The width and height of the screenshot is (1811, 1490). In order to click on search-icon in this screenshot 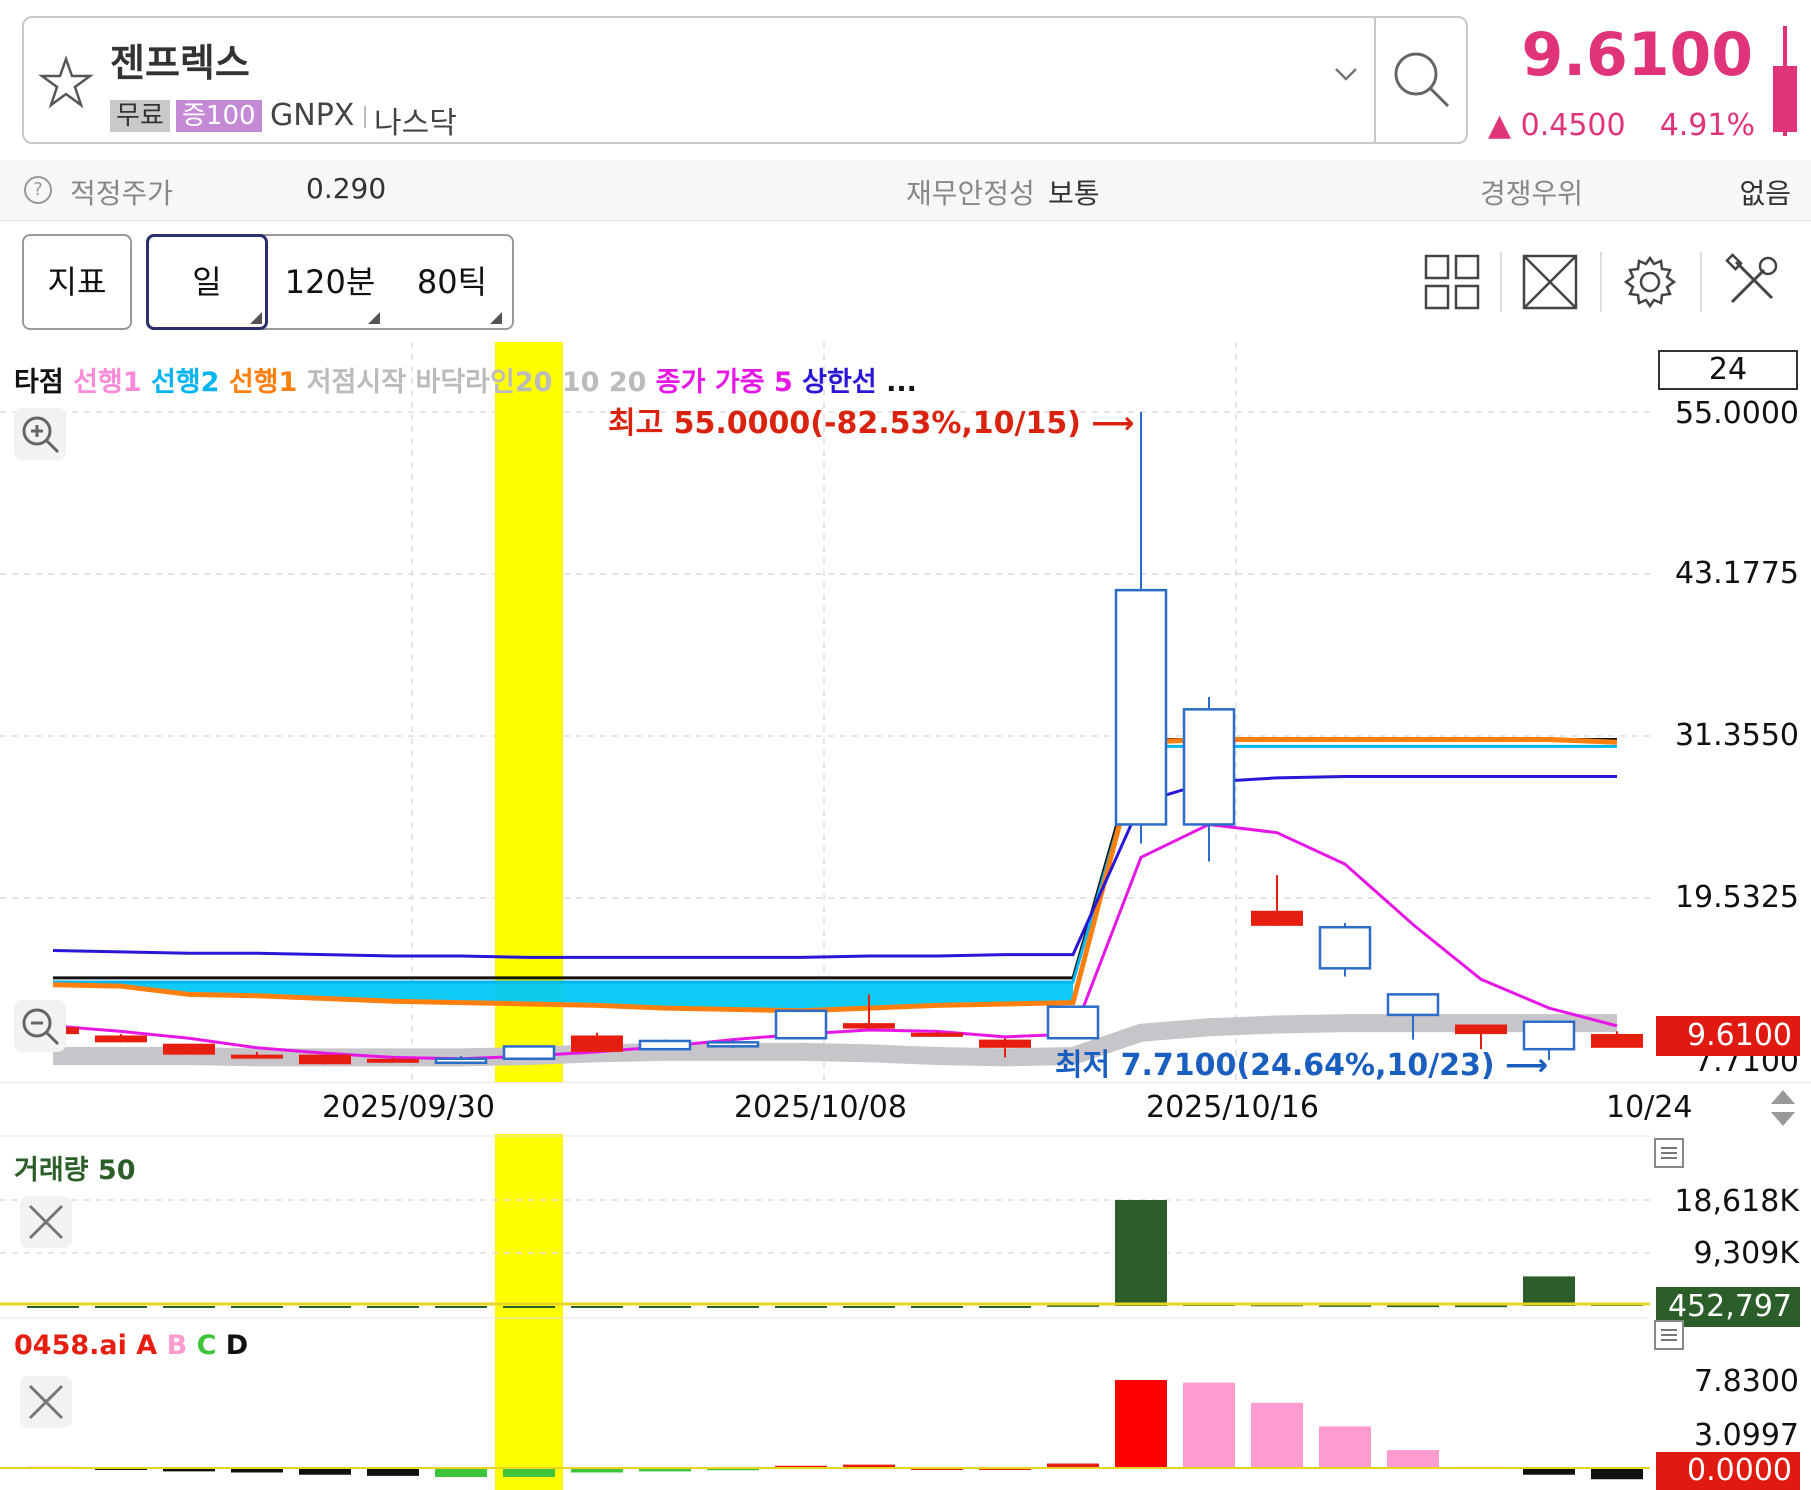, I will do `click(1422, 80)`.